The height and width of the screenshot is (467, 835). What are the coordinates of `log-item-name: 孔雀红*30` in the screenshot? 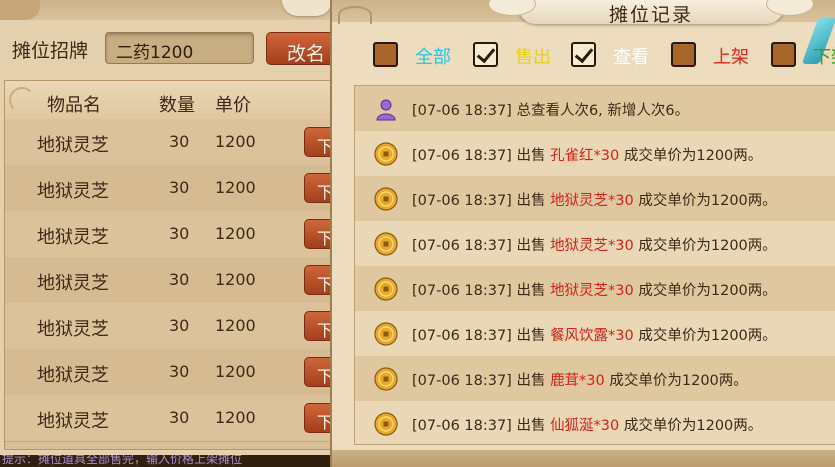 It's located at (585, 156).